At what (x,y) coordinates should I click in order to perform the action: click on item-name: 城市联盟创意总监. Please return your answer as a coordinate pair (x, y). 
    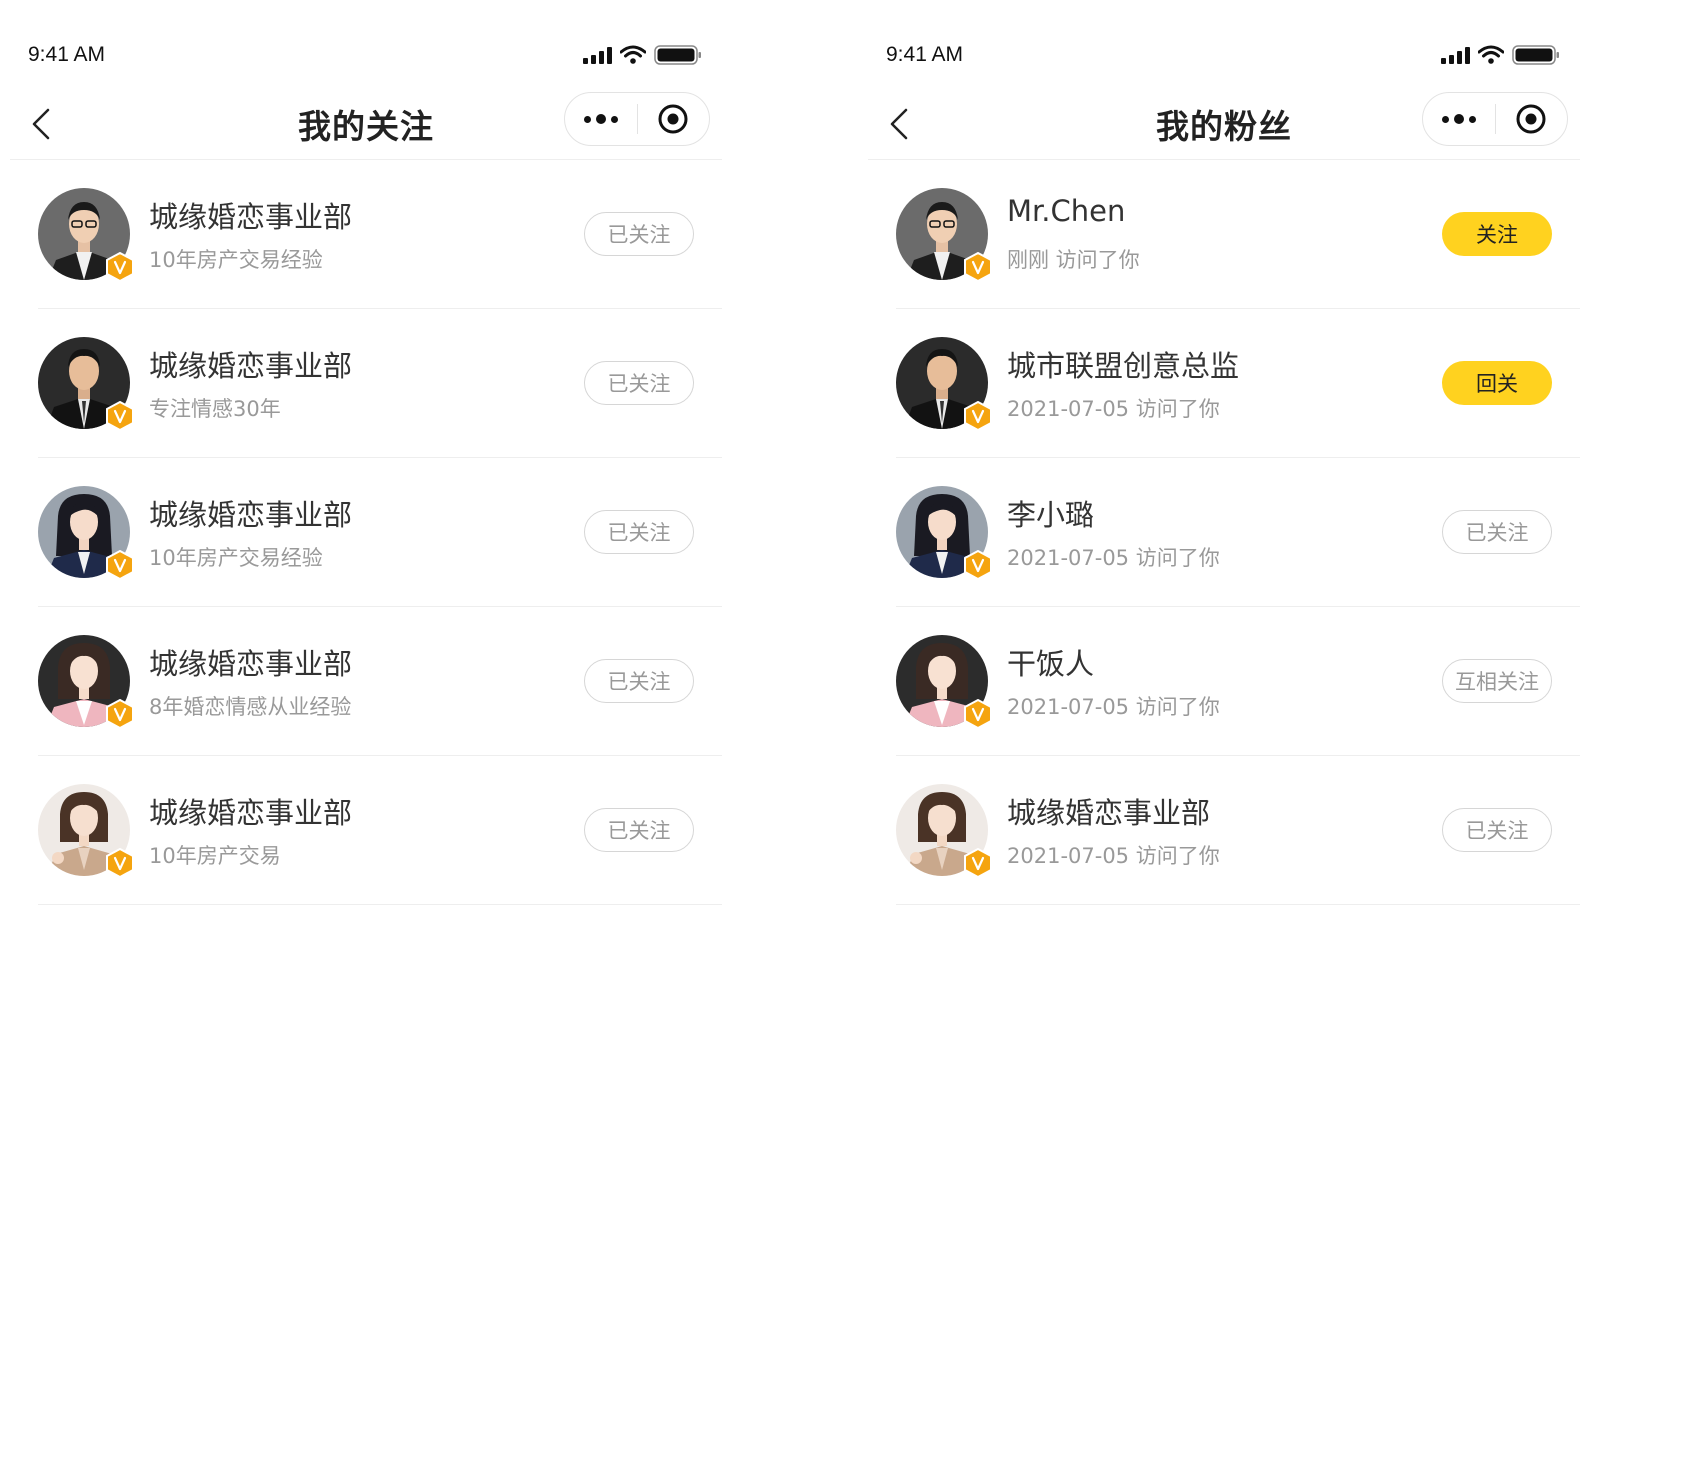
    Looking at the image, I should click on (1123, 366).